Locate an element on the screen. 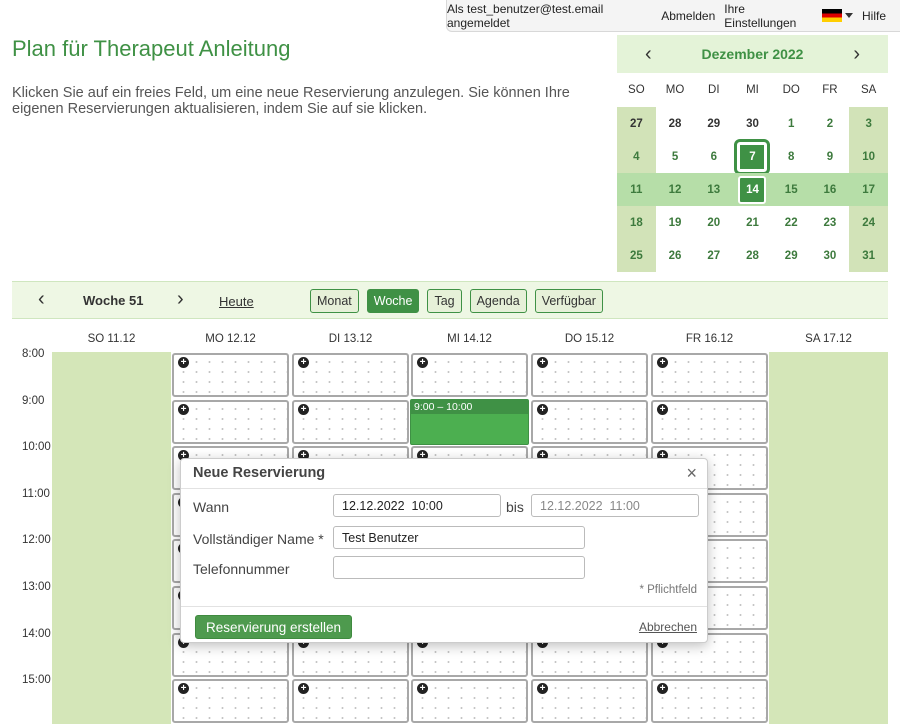  mini-calendar-day: 23 is located at coordinates (830, 222).